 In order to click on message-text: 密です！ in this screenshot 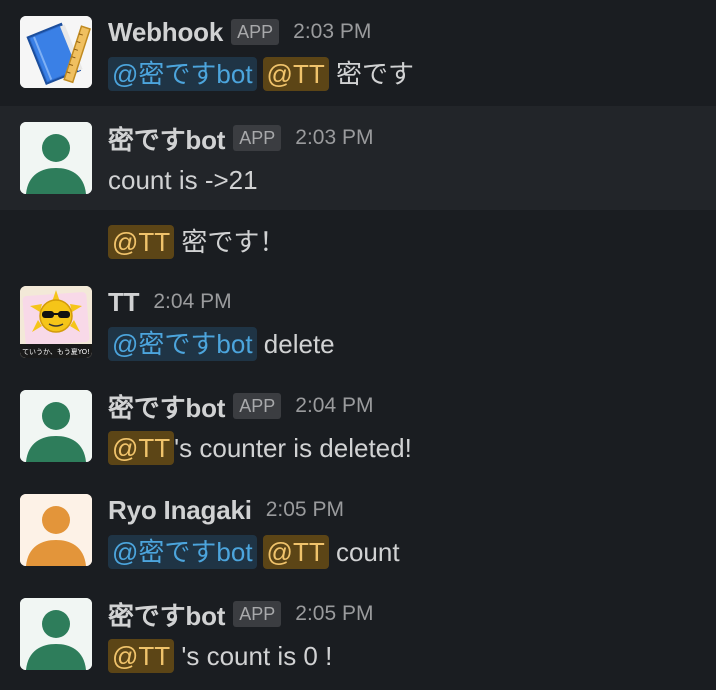, I will do `click(233, 242)`.